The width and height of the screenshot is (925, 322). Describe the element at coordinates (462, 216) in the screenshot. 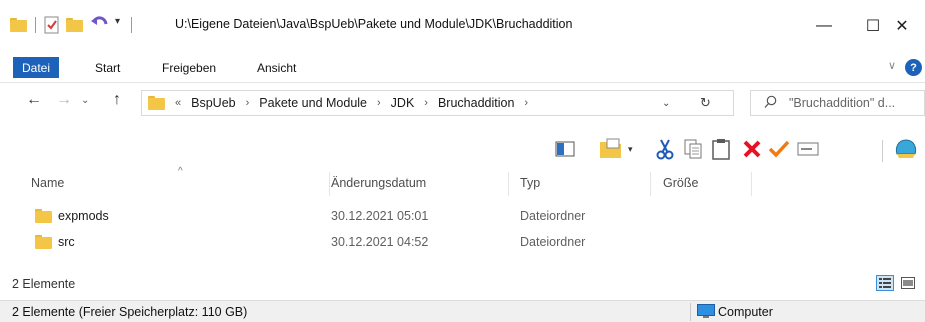

I see `table-row: expmods 30.12.2021 05:01 Dateiordner` at that location.